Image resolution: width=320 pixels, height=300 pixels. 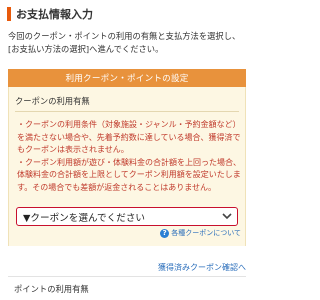 What do you see at coordinates (227, 217) in the screenshot?
I see `chevron-down-icon` at bounding box center [227, 217].